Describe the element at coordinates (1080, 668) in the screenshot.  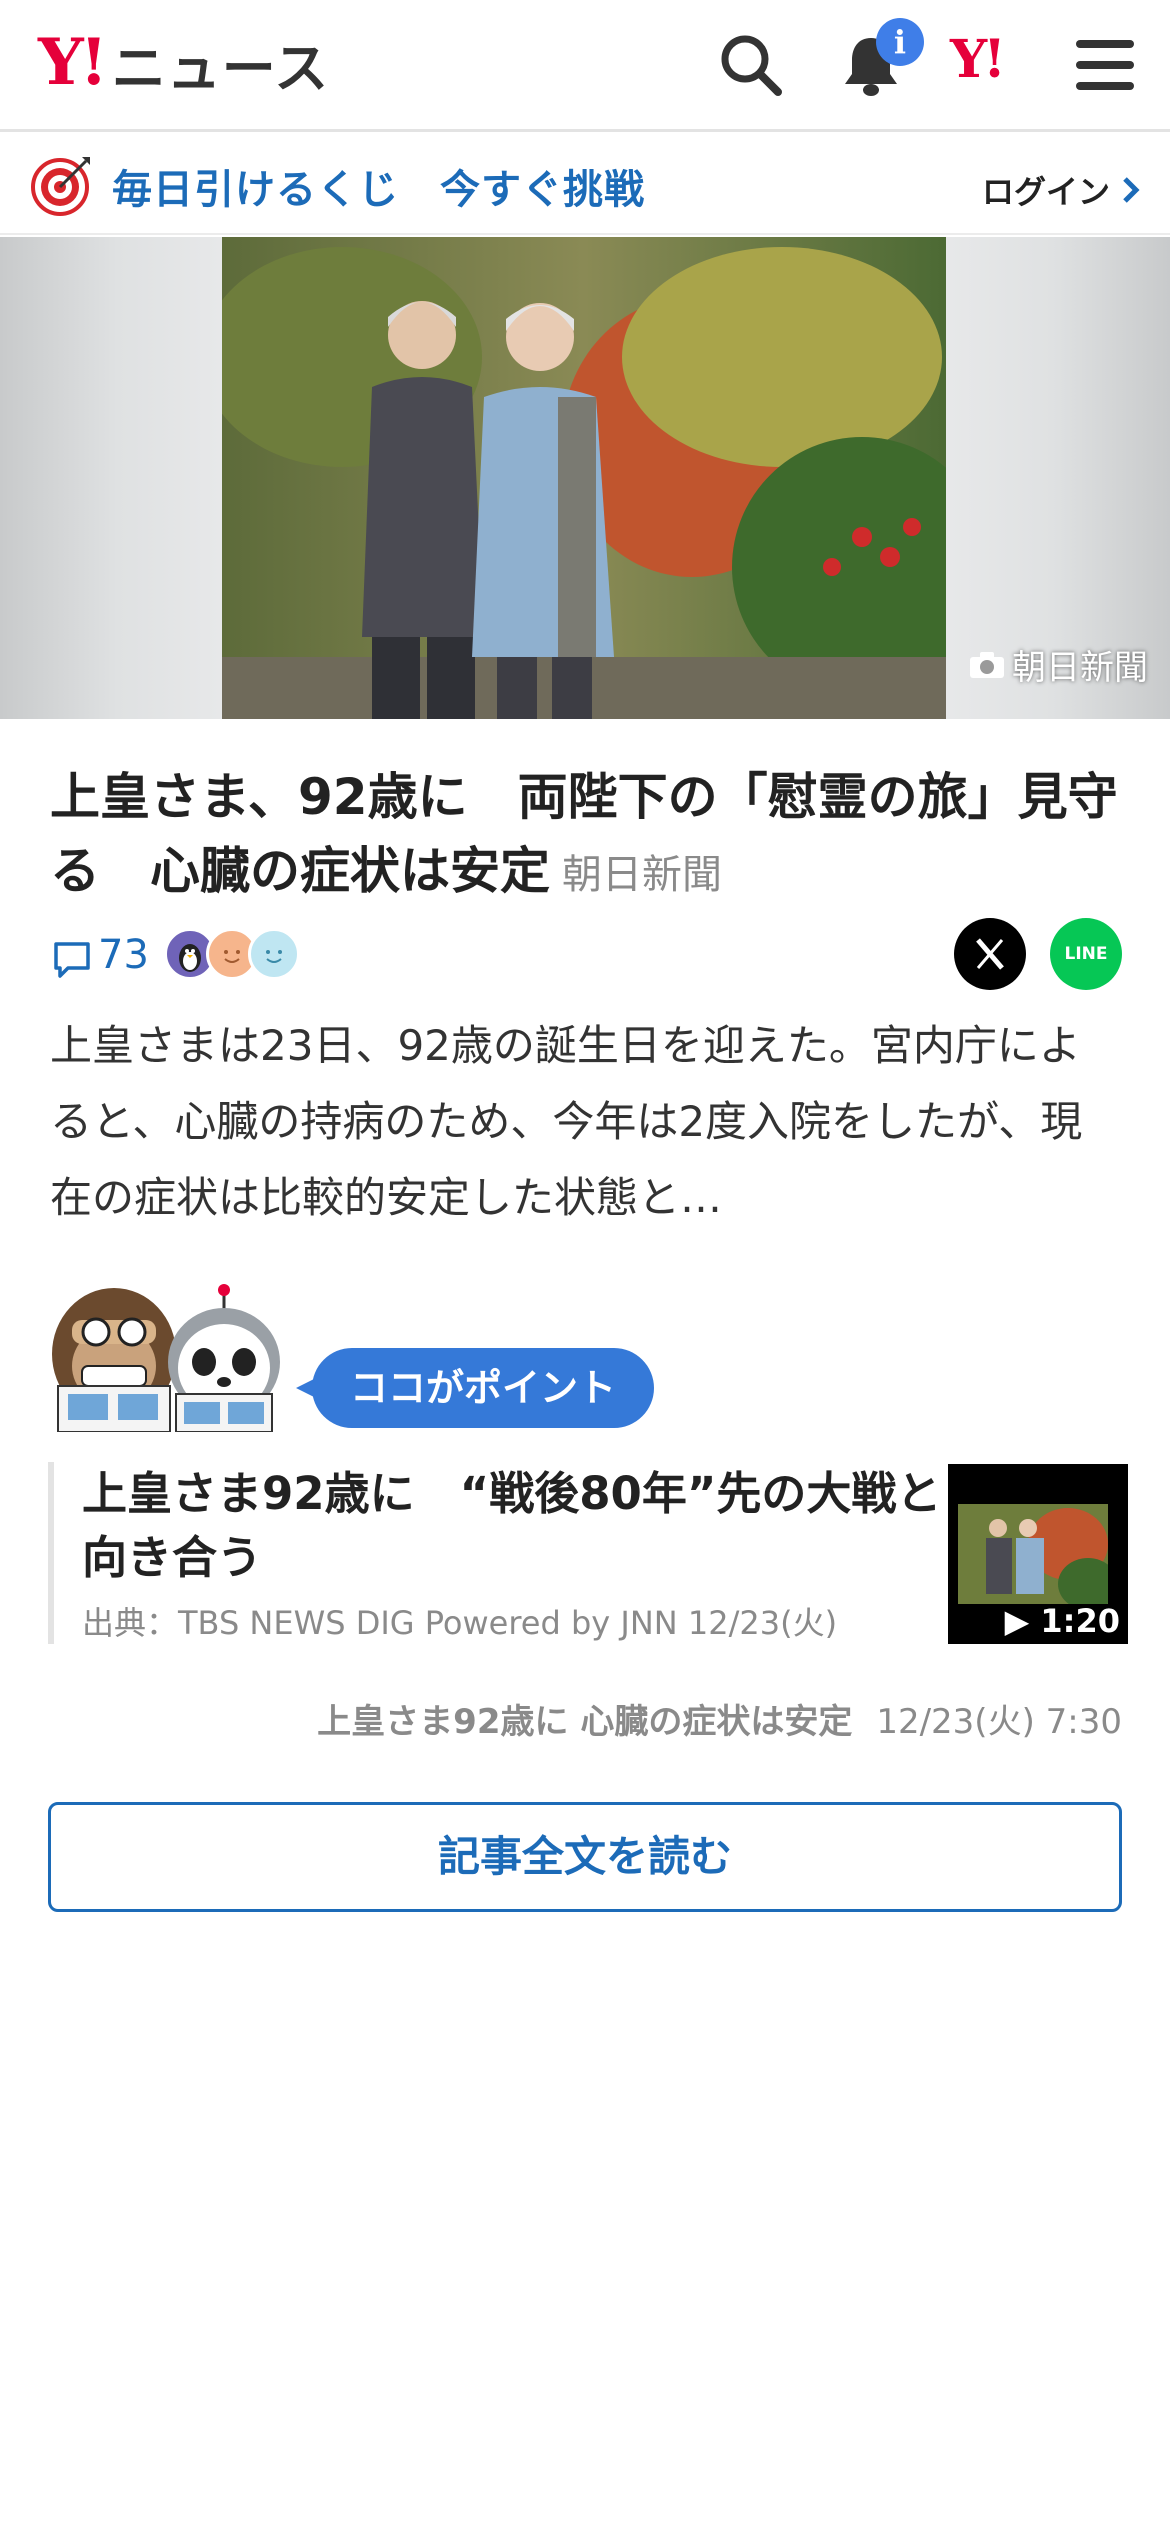
I see `photo-credit-text: 朝日新聞` at that location.